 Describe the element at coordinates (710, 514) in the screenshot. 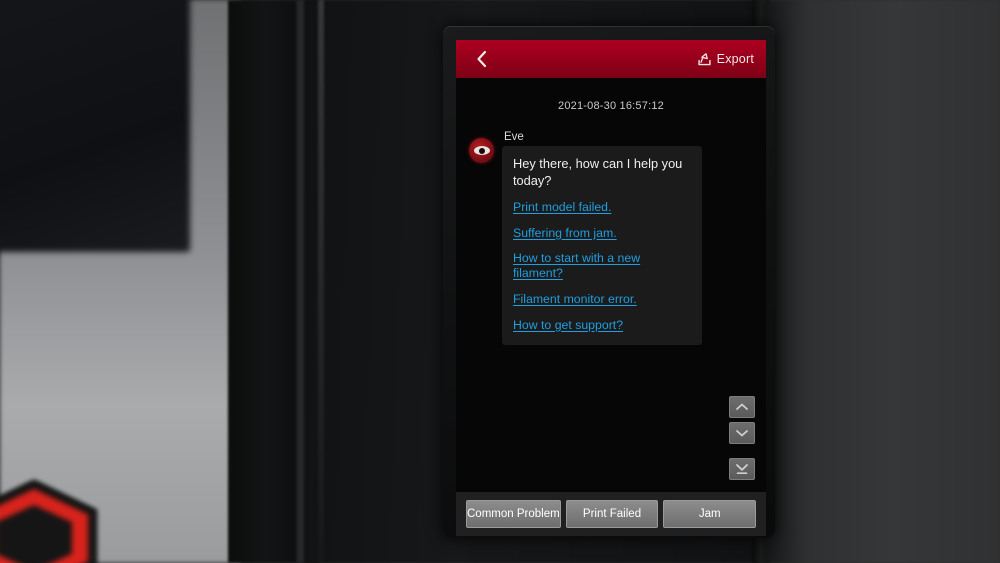

I see `jam-button: Jam` at that location.